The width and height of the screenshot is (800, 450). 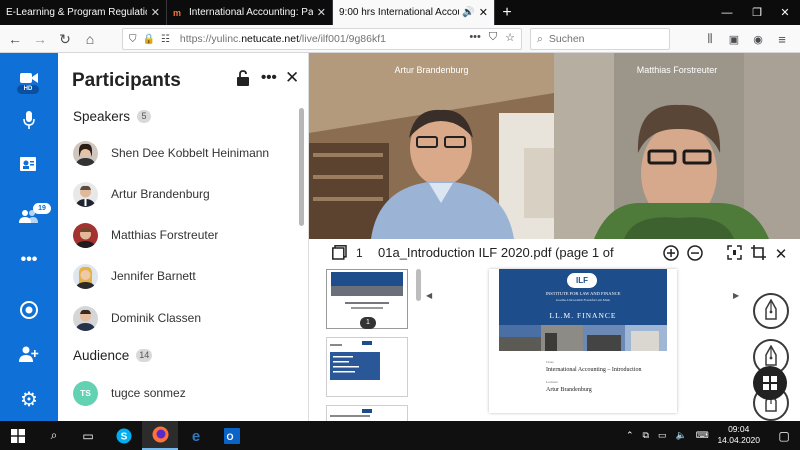 What do you see at coordinates (178, 194) in the screenshot?
I see `participant-row: Artur Brandenburg` at bounding box center [178, 194].